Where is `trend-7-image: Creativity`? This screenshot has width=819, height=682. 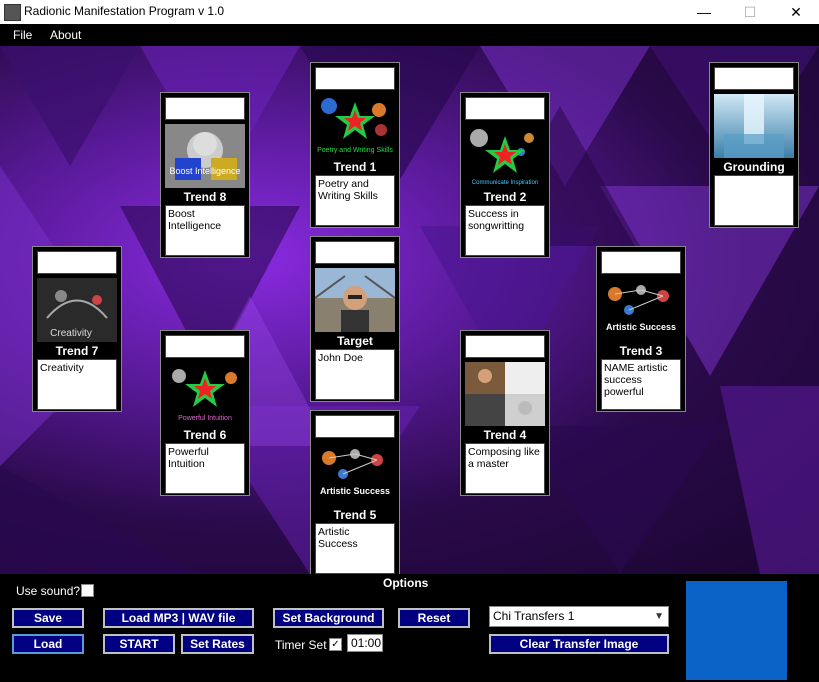
trend-7-image: Creativity is located at coordinates (77, 310).